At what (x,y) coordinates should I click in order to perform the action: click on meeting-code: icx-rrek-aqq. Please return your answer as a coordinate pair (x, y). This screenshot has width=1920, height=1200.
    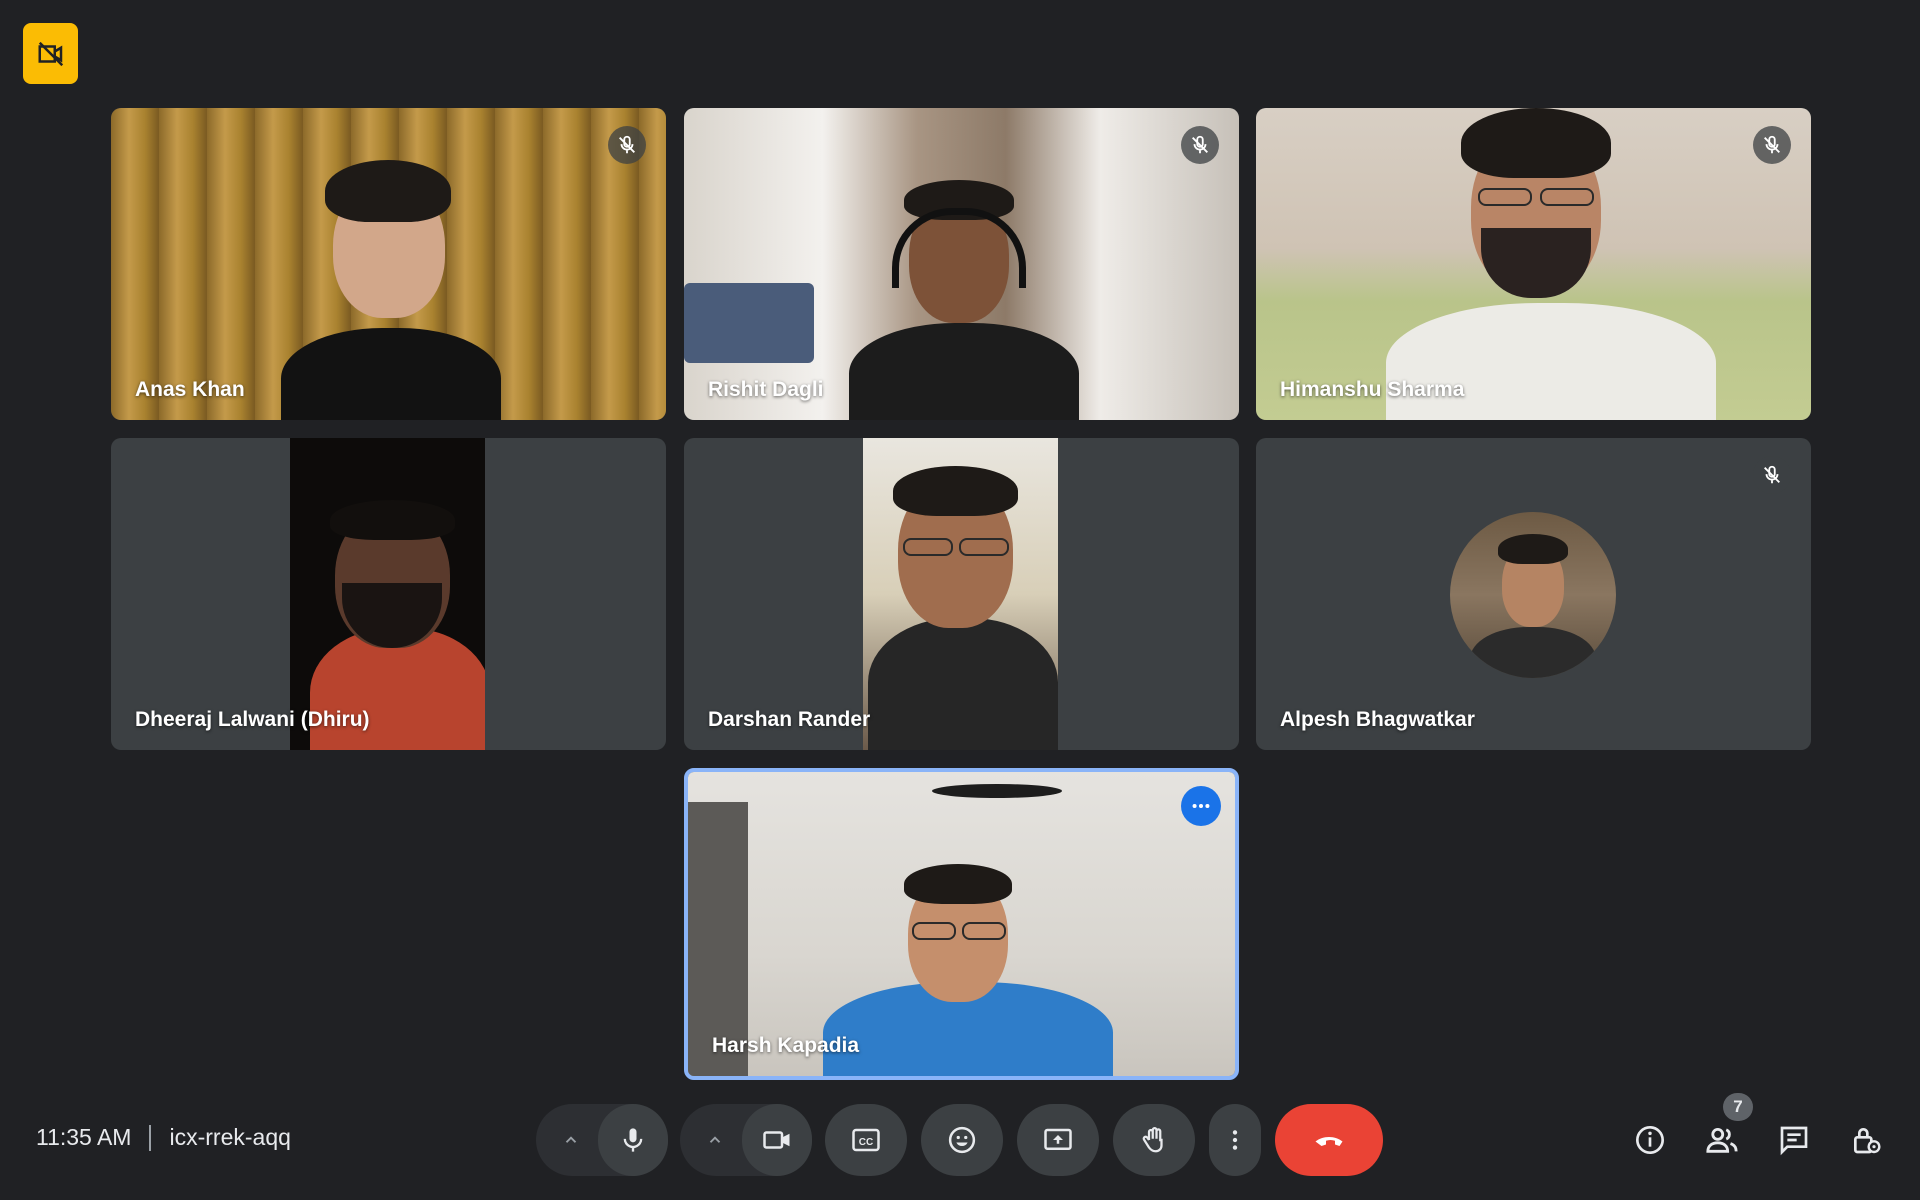
    Looking at the image, I should click on (230, 1137).